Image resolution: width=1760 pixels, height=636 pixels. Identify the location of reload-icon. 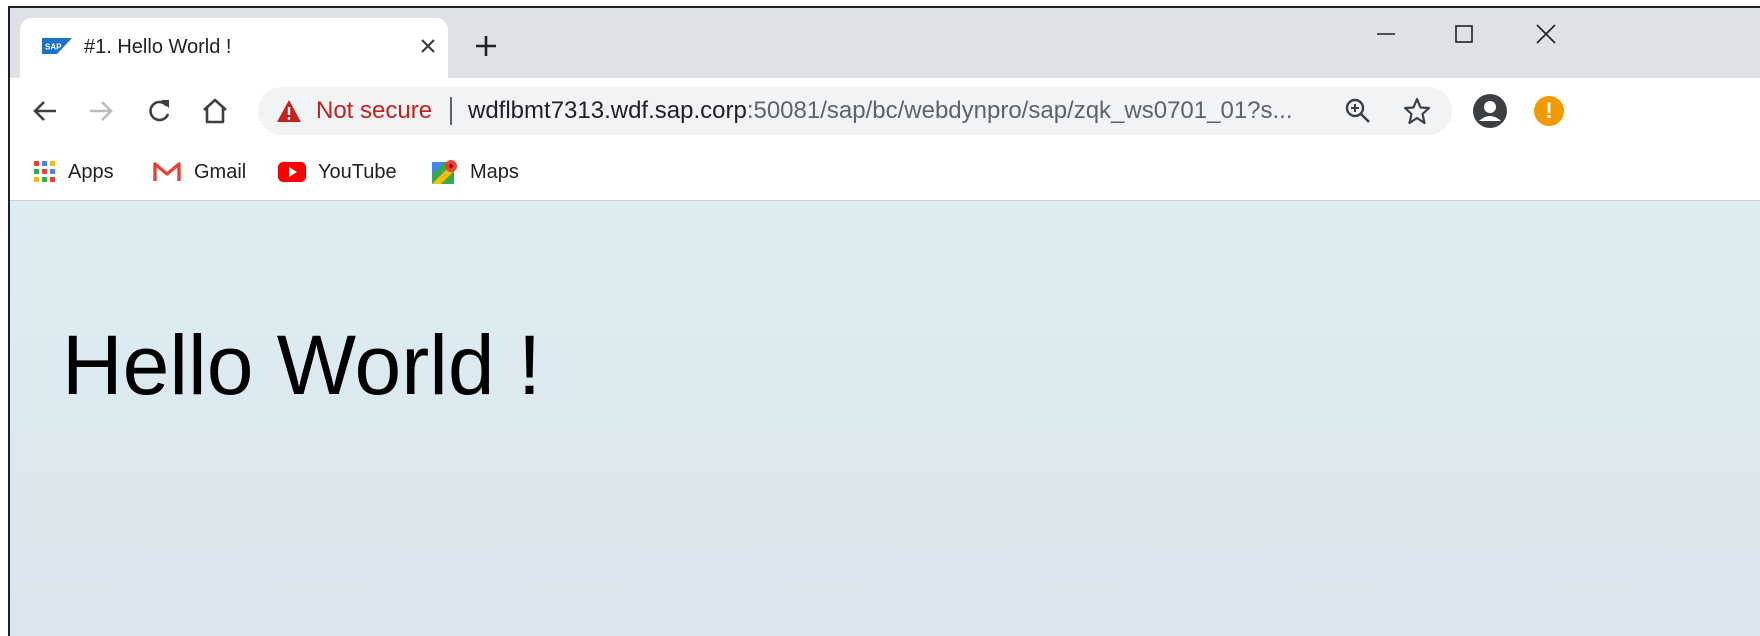
(159, 111).